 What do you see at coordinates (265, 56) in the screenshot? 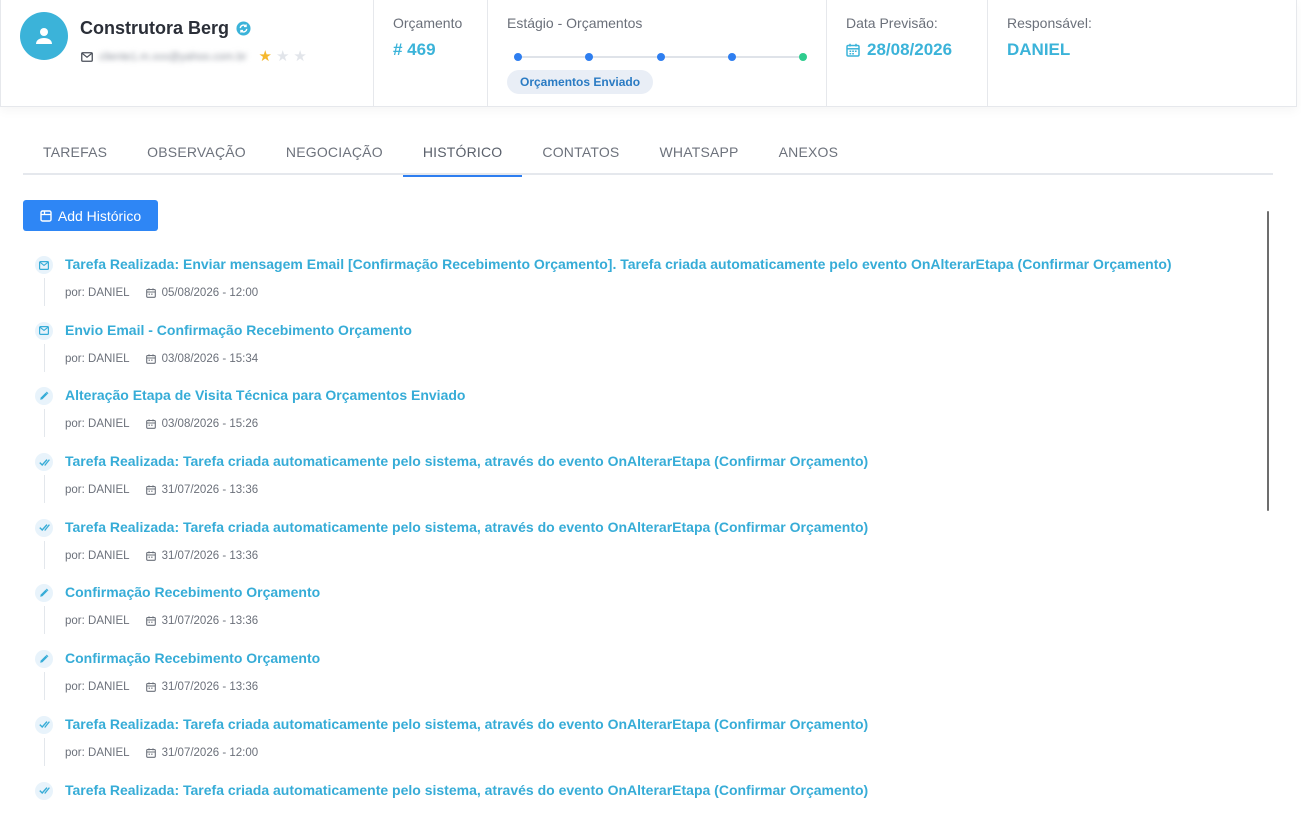
I see `star-filled-icon: ★` at bounding box center [265, 56].